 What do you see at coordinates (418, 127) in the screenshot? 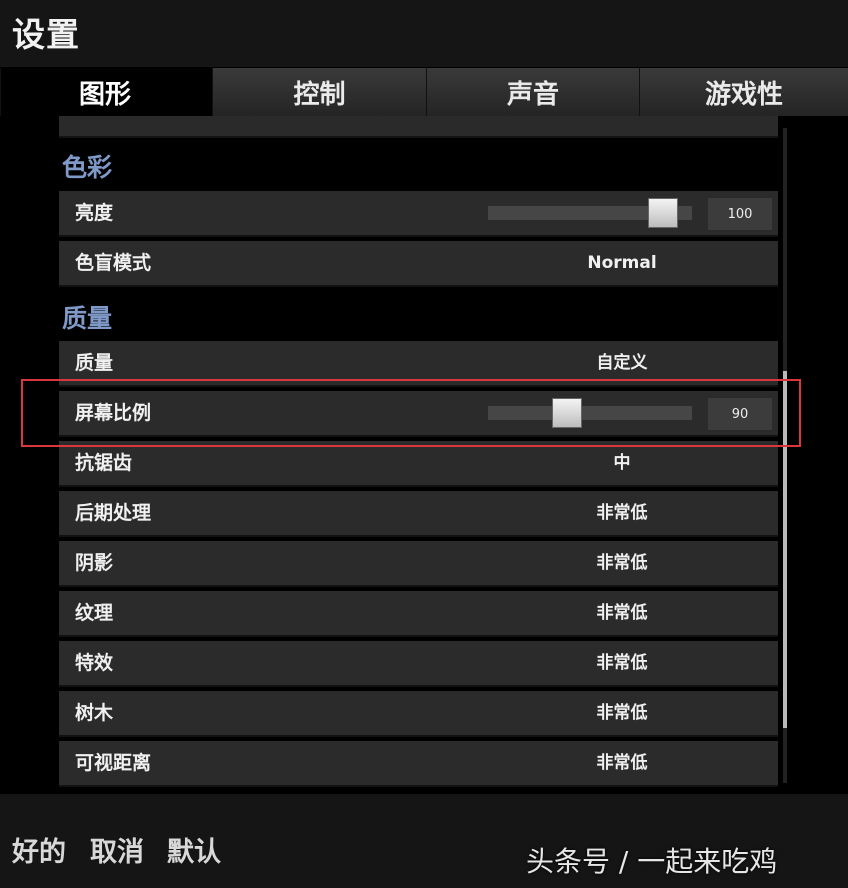
I see `list-item` at bounding box center [418, 127].